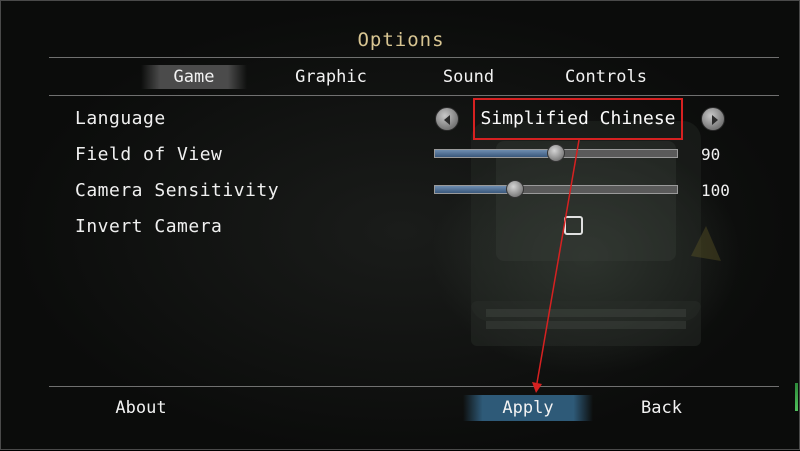 This screenshot has width=800, height=451. I want to click on fov-slider, so click(556, 153).